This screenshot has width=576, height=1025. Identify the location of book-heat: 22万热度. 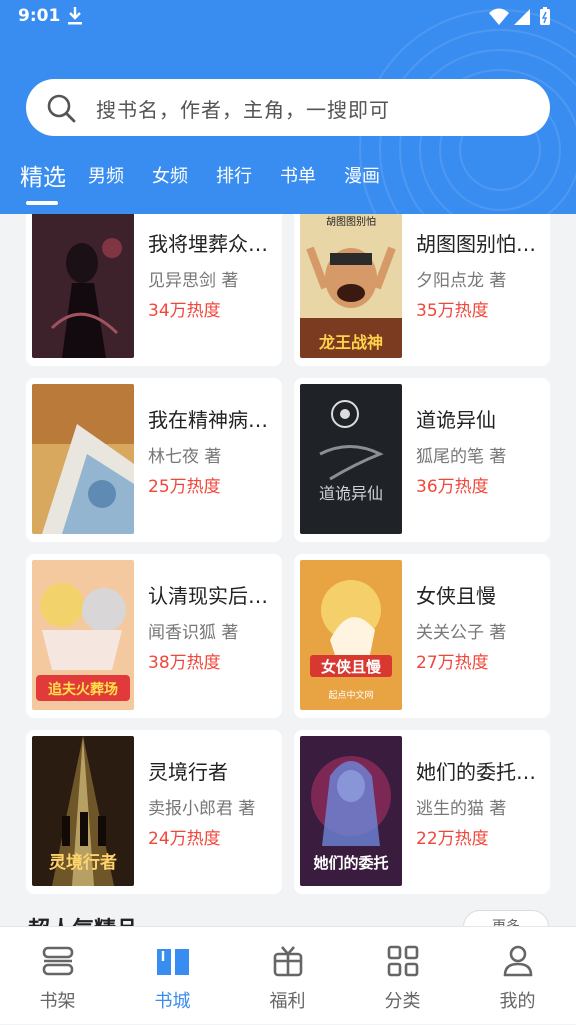
(452, 839).